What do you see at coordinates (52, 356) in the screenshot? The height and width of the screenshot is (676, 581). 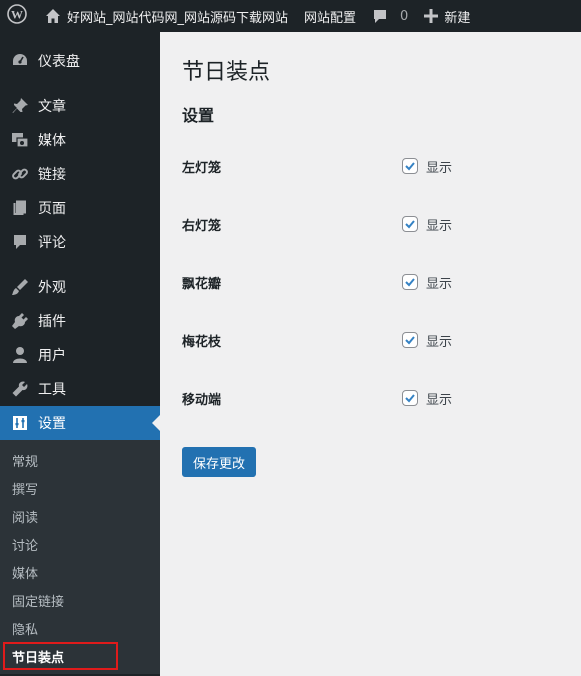 I see `menu-item-label: 用户` at bounding box center [52, 356].